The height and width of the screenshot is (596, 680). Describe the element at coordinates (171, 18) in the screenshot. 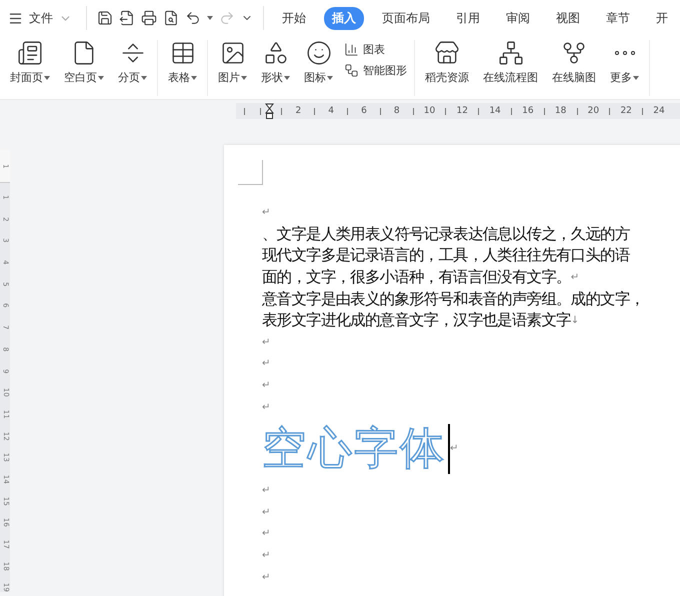

I see `preview-icon` at that location.